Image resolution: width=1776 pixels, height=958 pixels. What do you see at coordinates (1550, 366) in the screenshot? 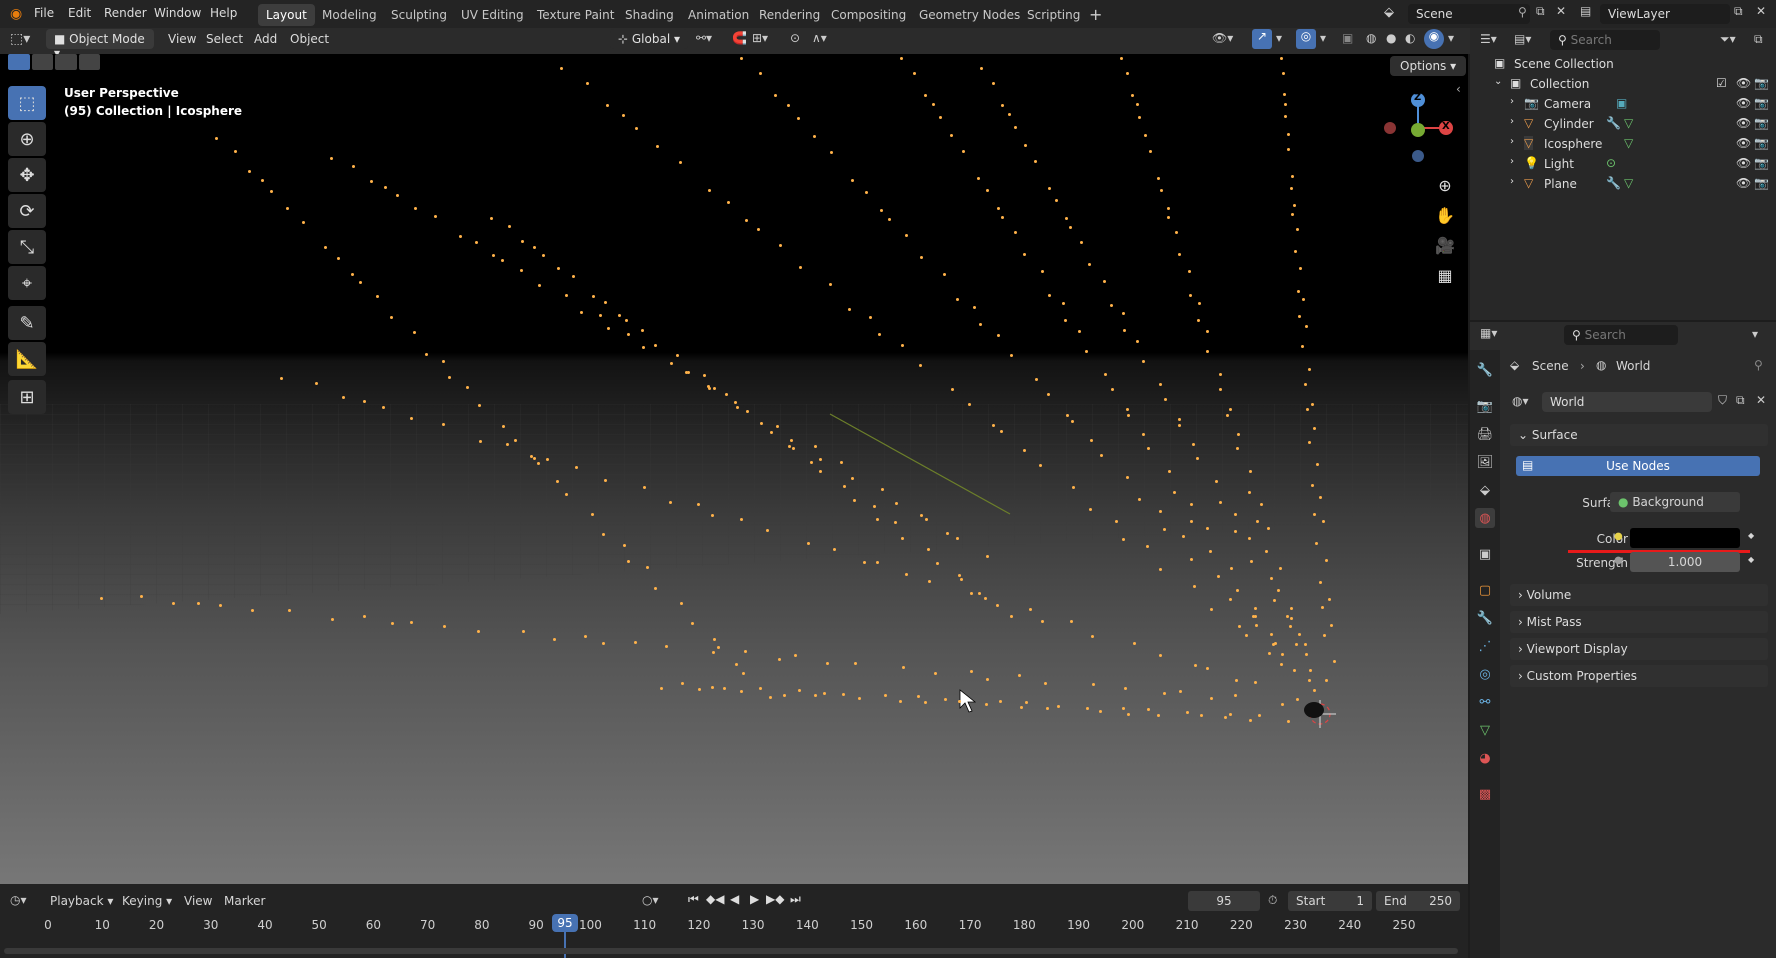
I see `breadcrumb-scene: Scene` at bounding box center [1550, 366].